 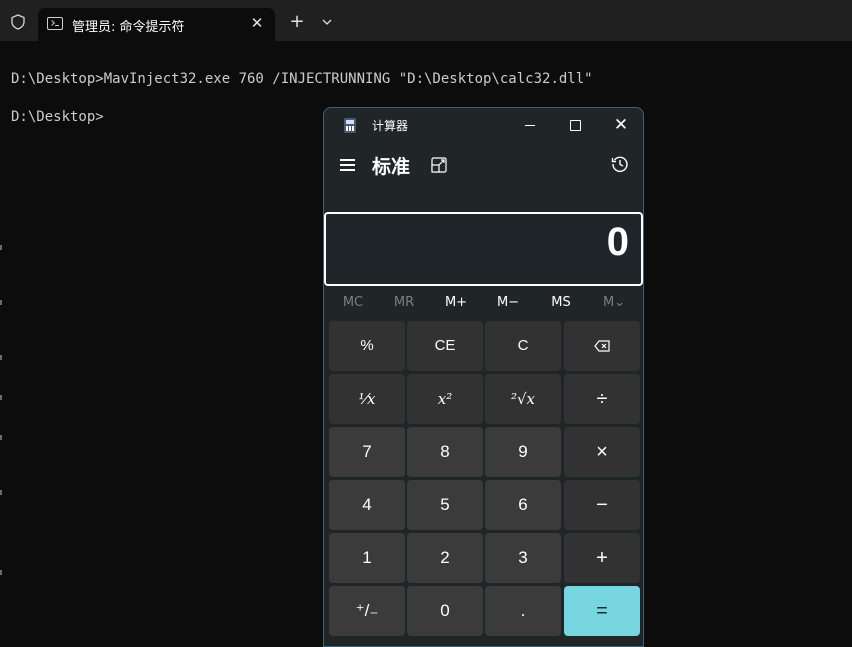 I want to click on digit-3-button: 3, so click(x=523, y=558).